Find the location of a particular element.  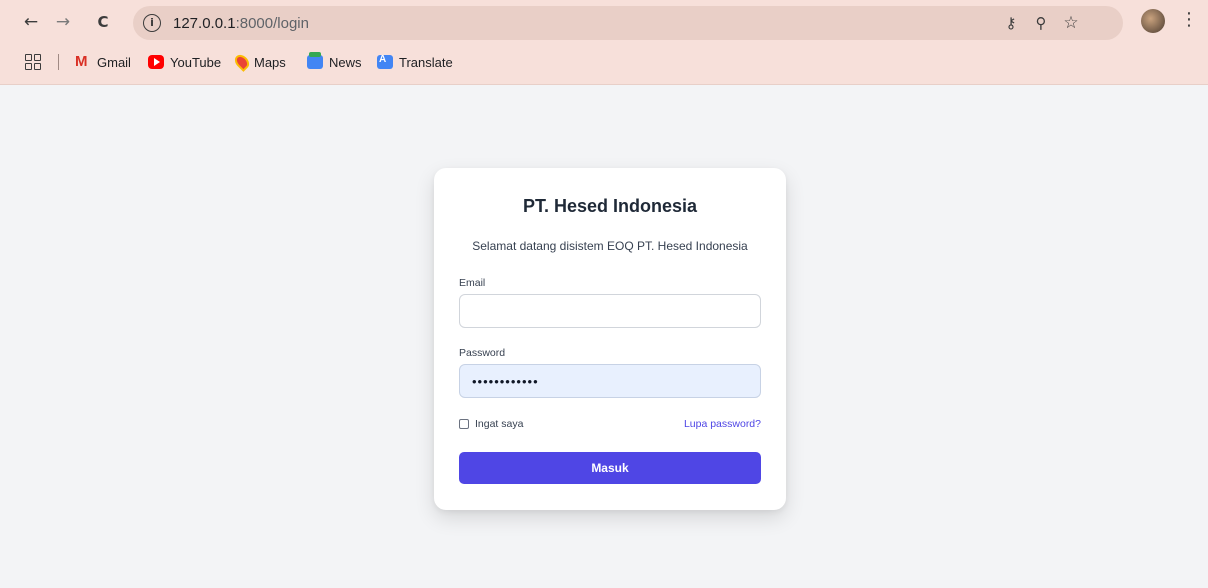

bookmark-news: News is located at coordinates (334, 62).